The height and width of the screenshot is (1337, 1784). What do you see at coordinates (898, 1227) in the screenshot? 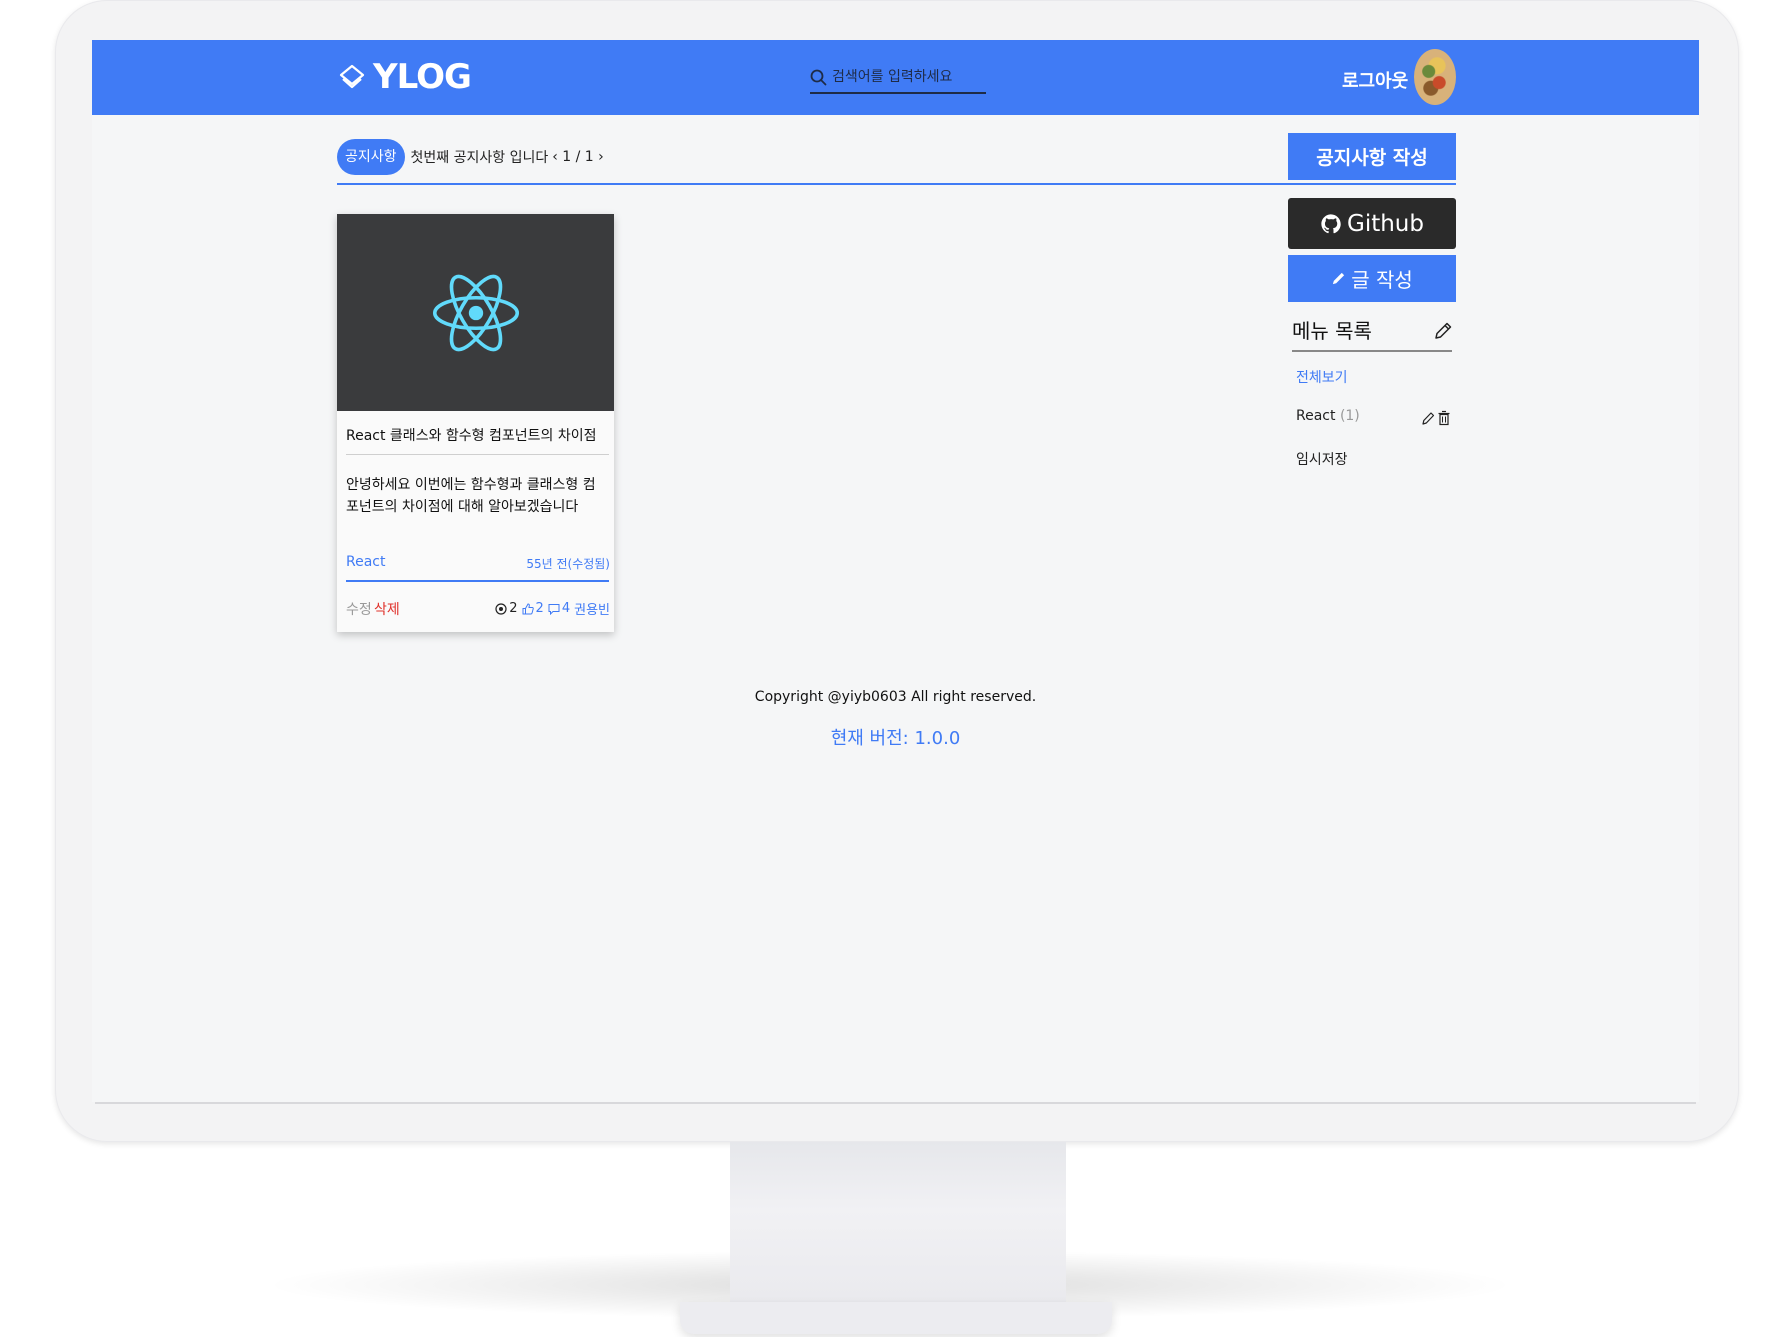
I see `monitor-stand` at bounding box center [898, 1227].